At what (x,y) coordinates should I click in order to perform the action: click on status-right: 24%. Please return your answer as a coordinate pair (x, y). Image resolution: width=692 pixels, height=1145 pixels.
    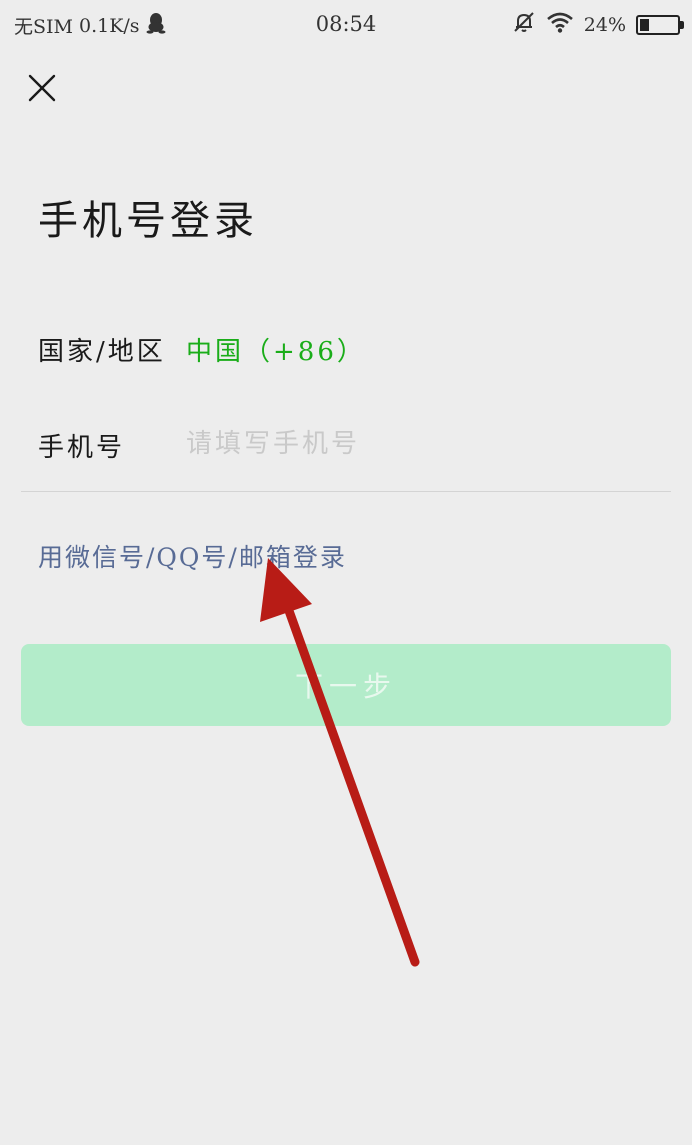
    Looking at the image, I should click on (598, 24).